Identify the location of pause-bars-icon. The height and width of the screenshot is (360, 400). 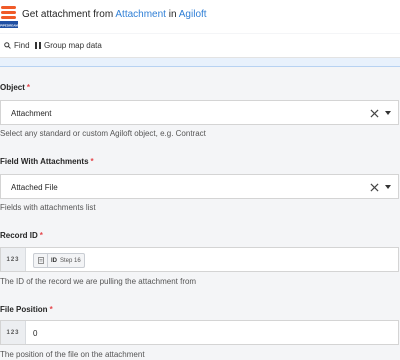
(38, 45).